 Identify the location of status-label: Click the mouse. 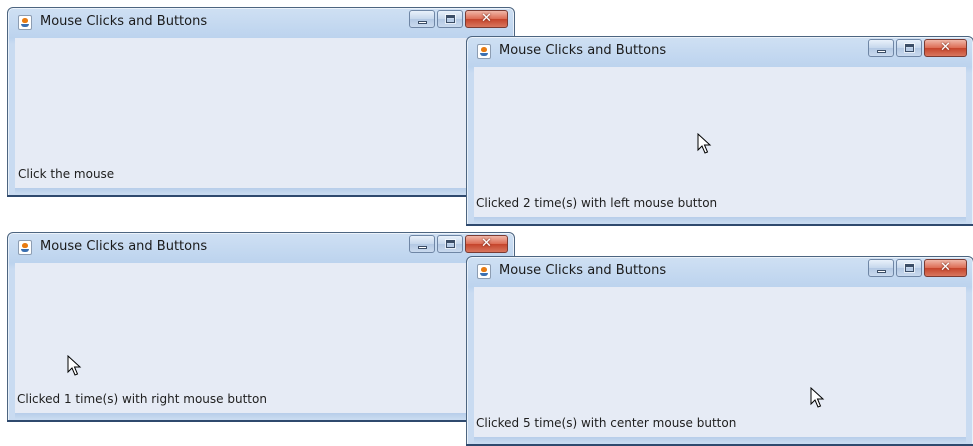
(66, 174).